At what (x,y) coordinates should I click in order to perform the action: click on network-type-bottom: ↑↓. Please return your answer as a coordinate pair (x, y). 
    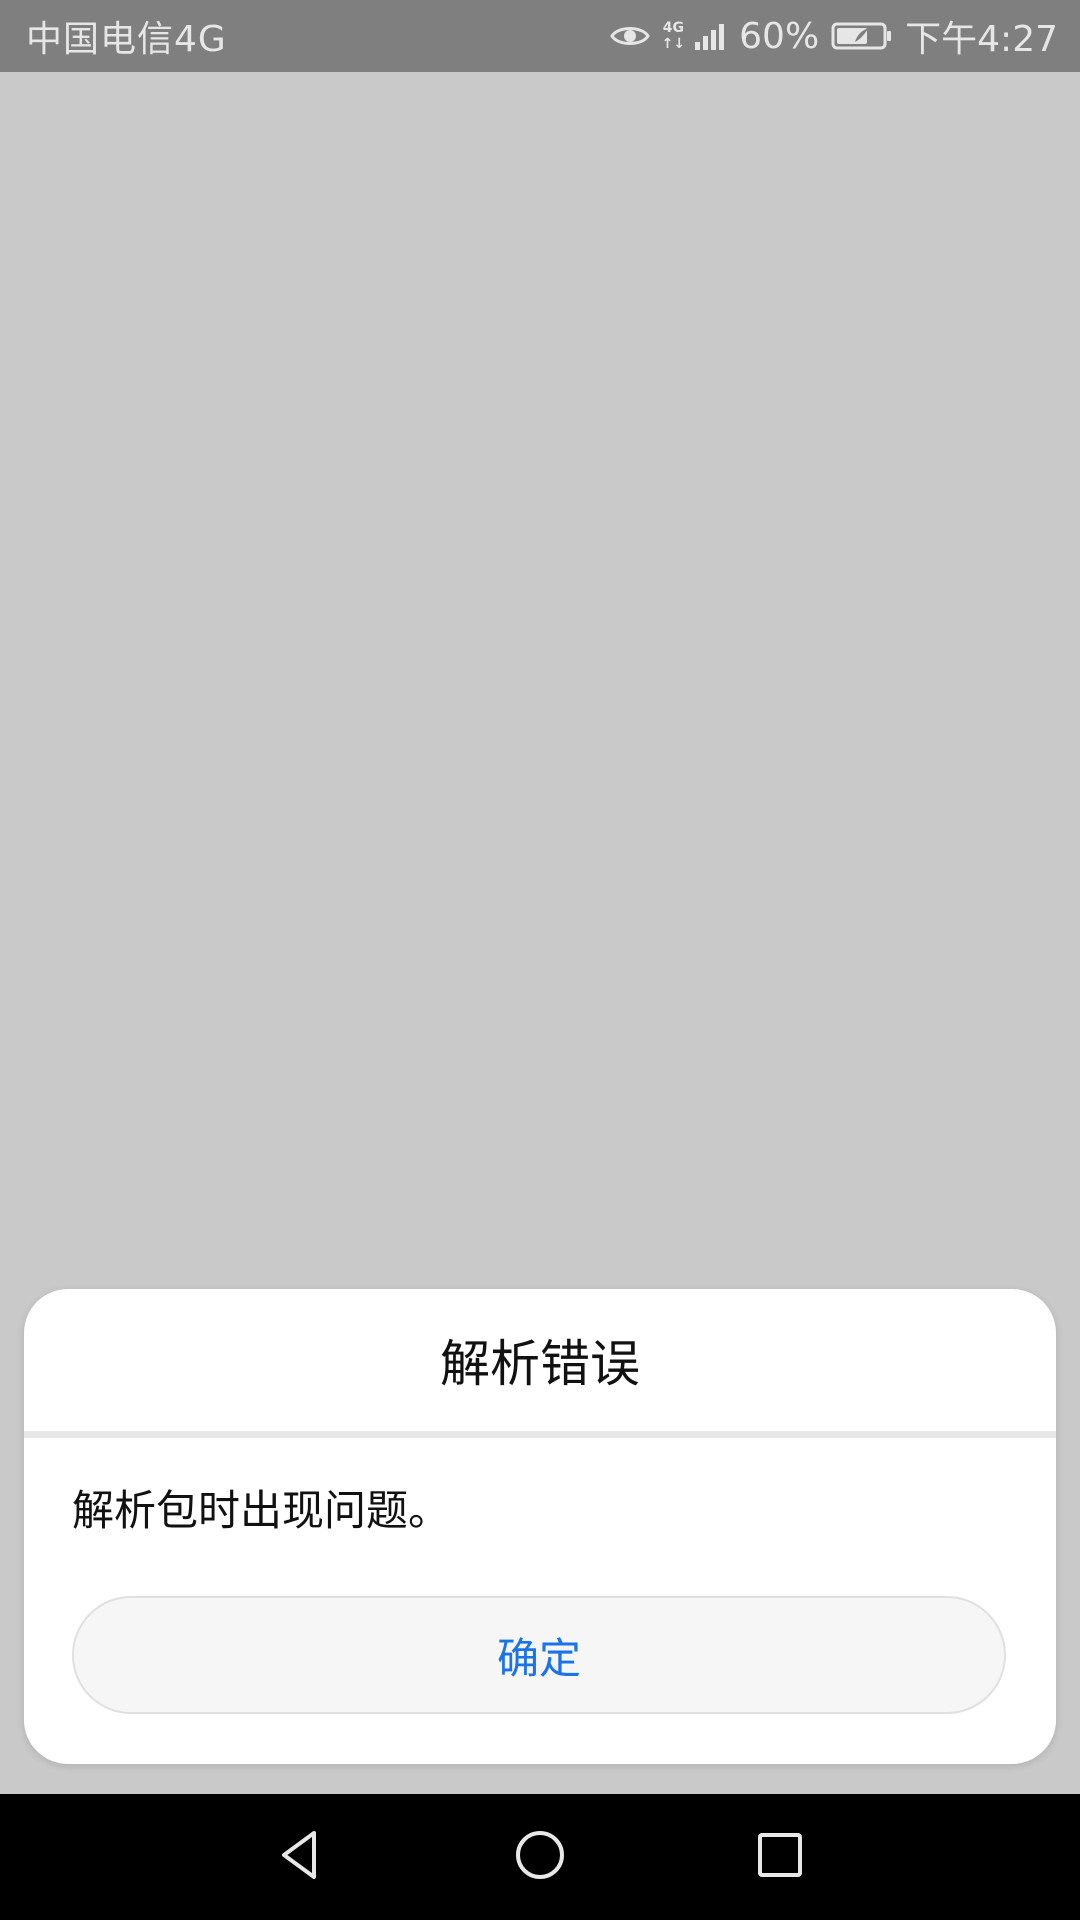
    Looking at the image, I should click on (673, 44).